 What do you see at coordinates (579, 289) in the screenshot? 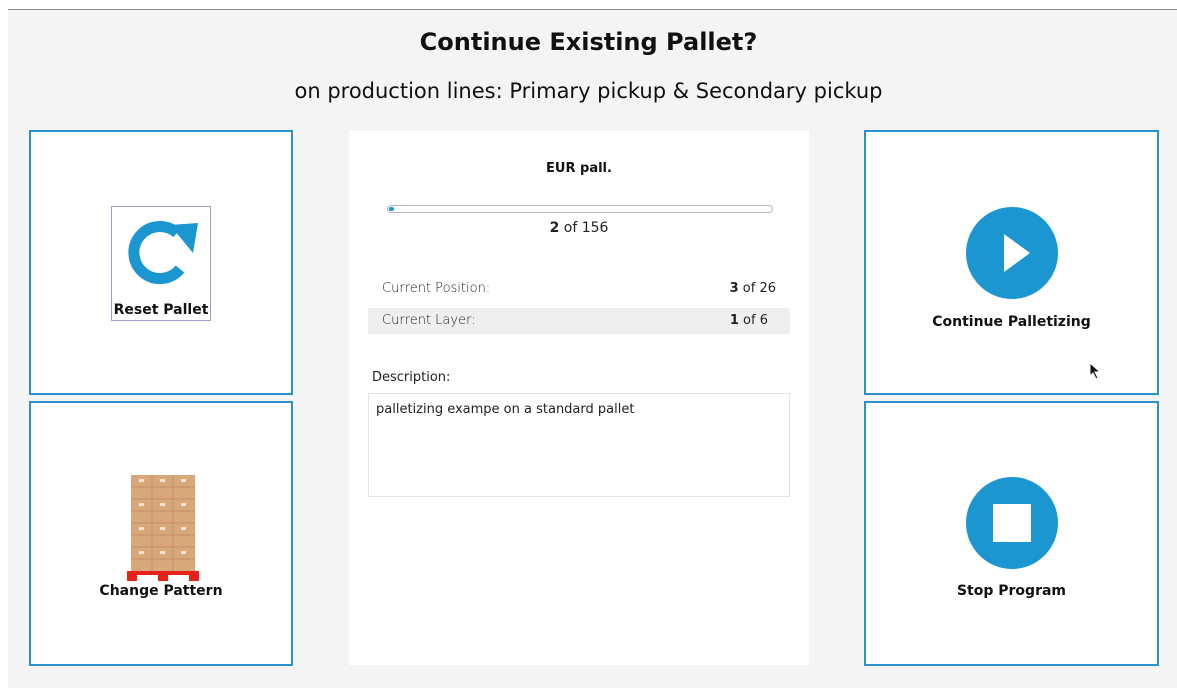
I see `current-position-row: Current Position: 3 of 26` at bounding box center [579, 289].